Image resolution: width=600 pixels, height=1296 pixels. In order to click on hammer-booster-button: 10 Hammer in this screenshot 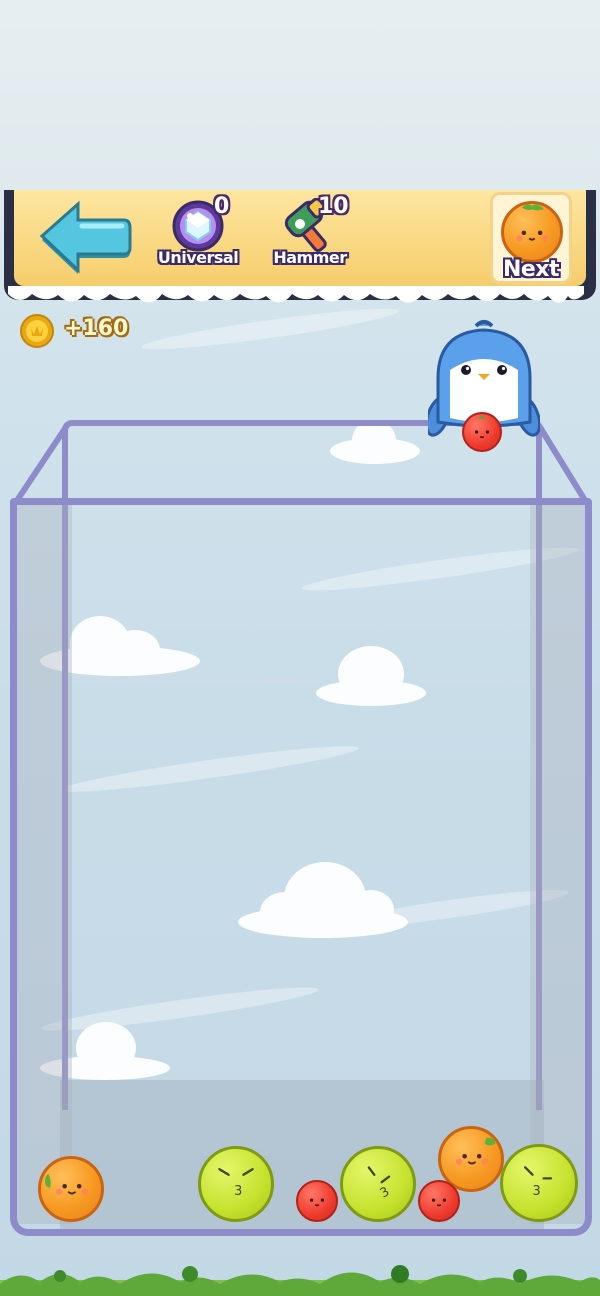, I will do `click(314, 234)`.